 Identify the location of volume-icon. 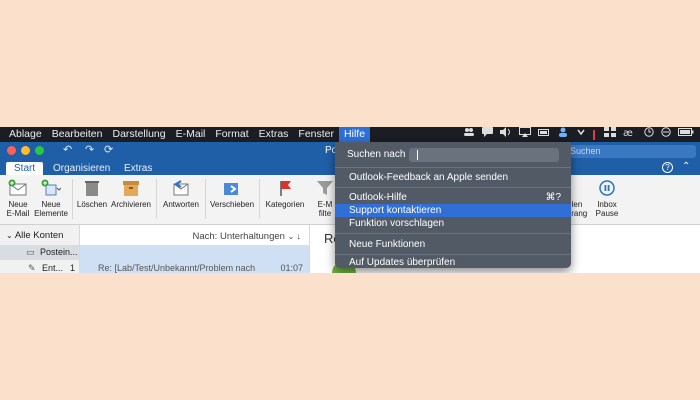
(506, 134).